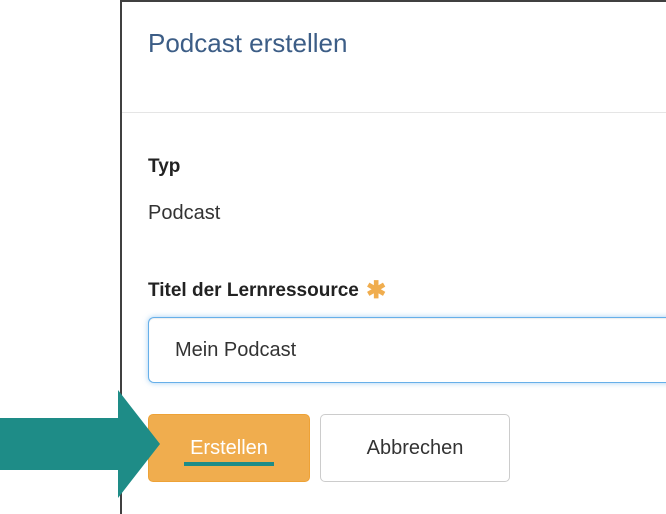  Describe the element at coordinates (253, 290) in the screenshot. I see `resource-title-label-text: Titel der Lernressource` at that location.